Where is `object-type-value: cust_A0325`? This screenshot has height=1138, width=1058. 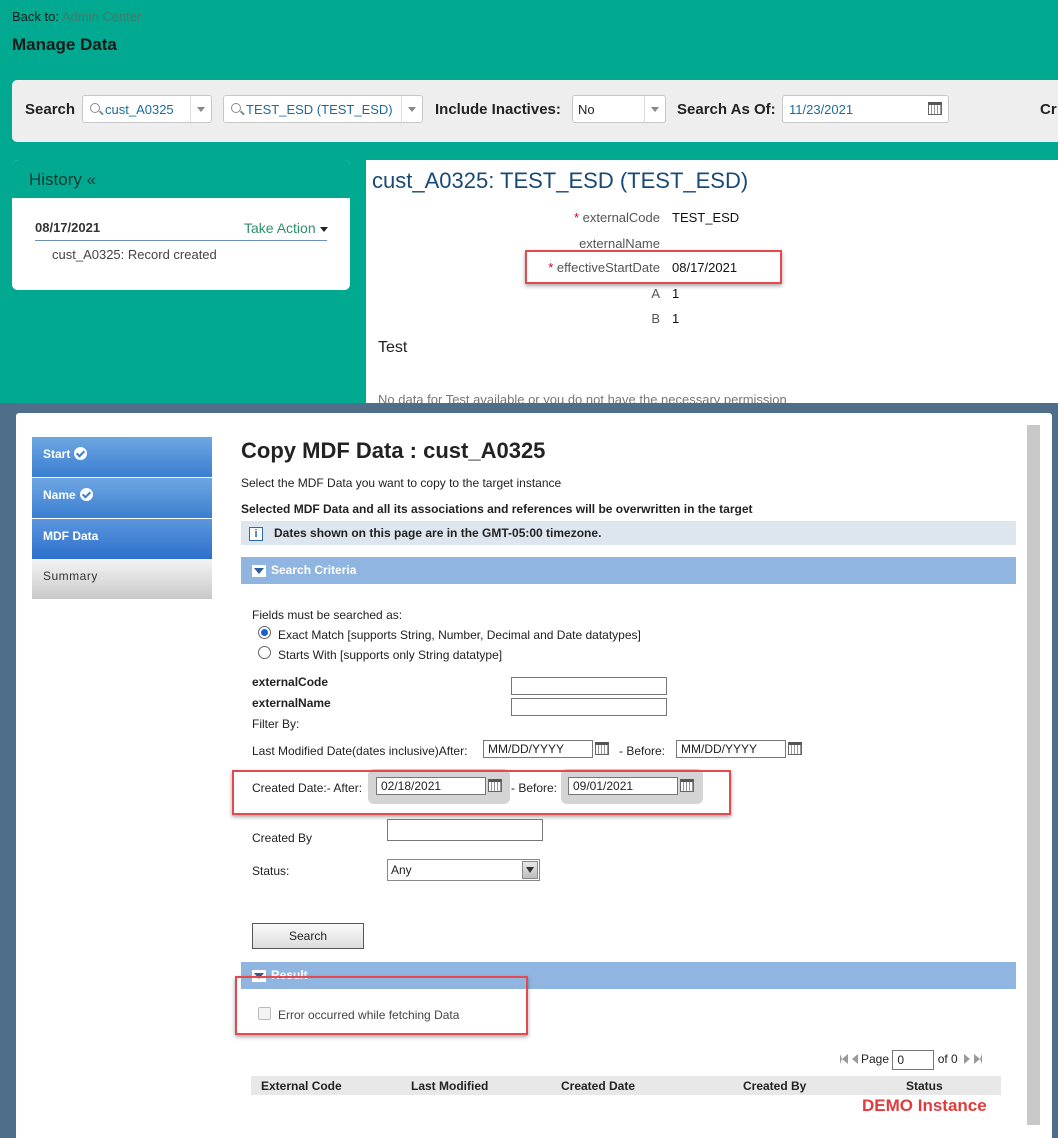 object-type-value: cust_A0325 is located at coordinates (139, 109).